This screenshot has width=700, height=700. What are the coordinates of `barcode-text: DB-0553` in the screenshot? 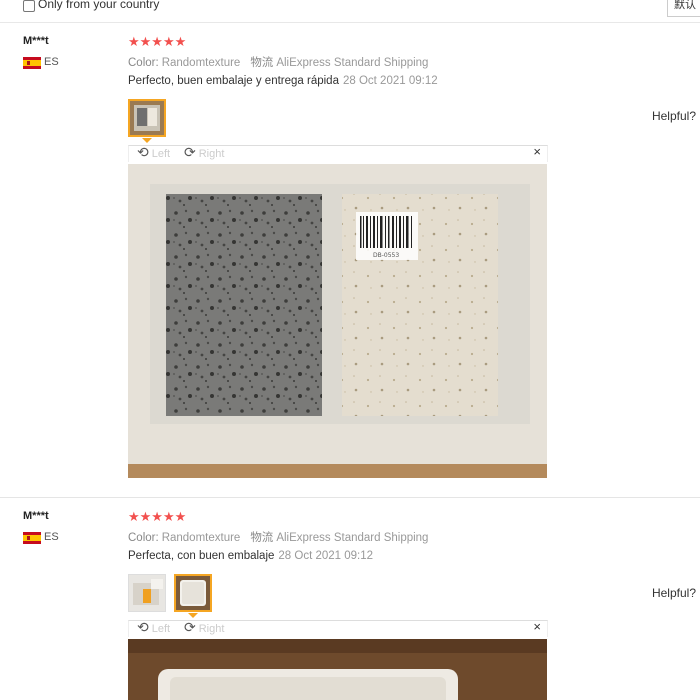 It's located at (386, 255).